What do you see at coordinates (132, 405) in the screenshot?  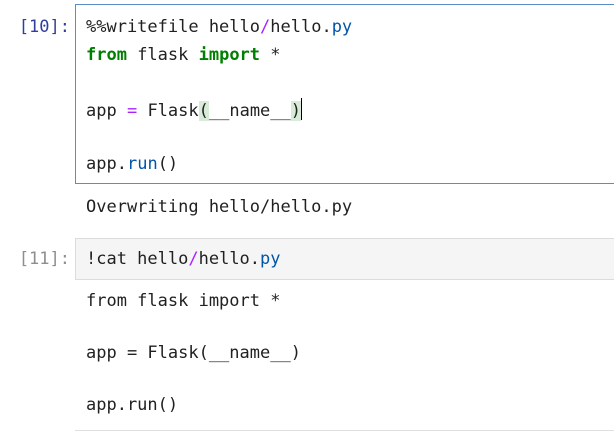 I see `cell-output-line: app.run()` at bounding box center [132, 405].